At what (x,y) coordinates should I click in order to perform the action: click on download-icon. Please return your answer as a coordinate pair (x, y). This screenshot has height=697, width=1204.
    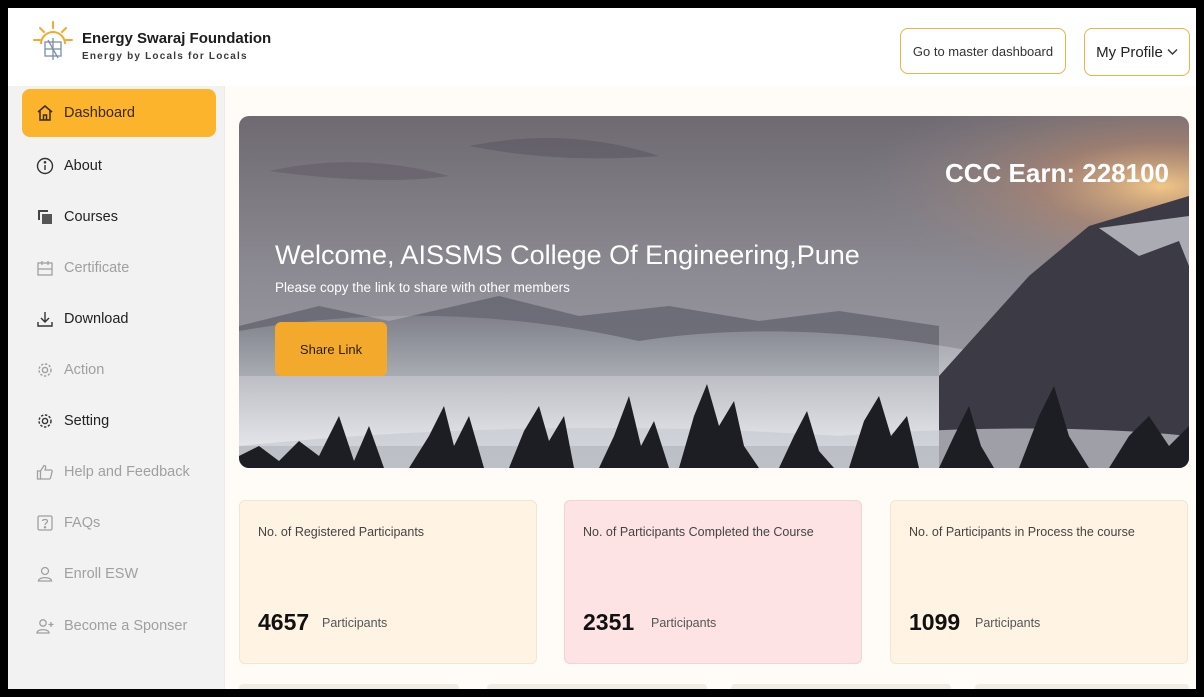
    Looking at the image, I should click on (45, 319).